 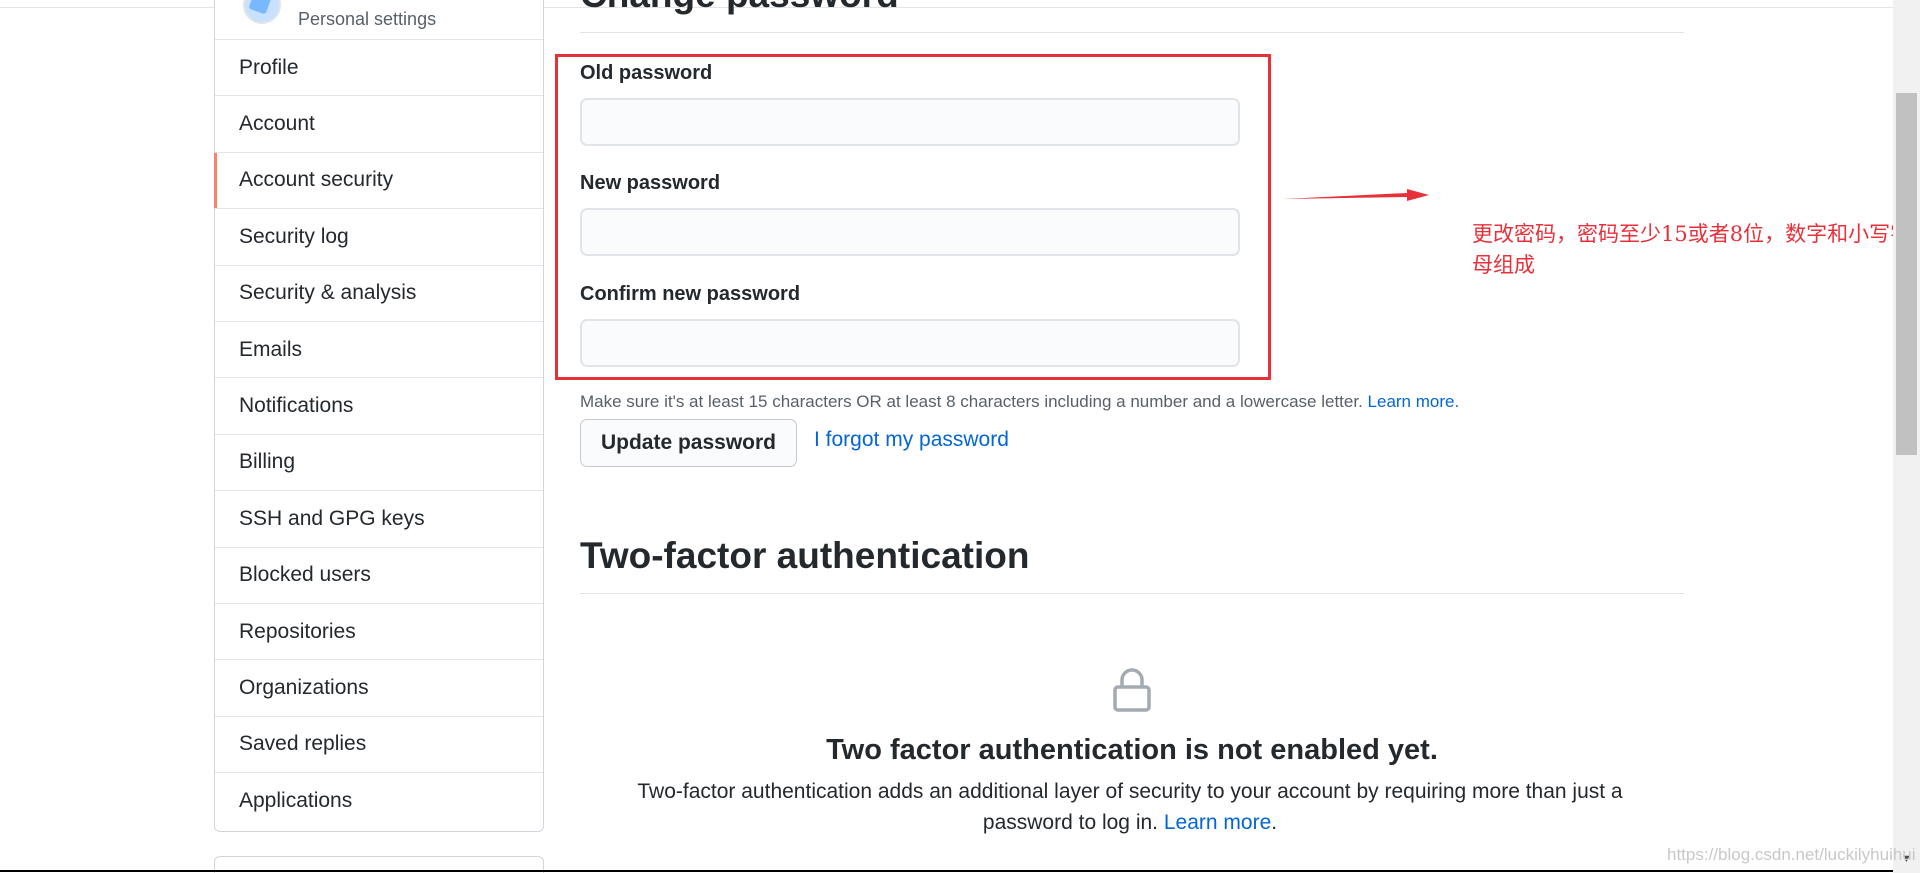 What do you see at coordinates (739, 8) in the screenshot?
I see `change-password-heading: Change password` at bounding box center [739, 8].